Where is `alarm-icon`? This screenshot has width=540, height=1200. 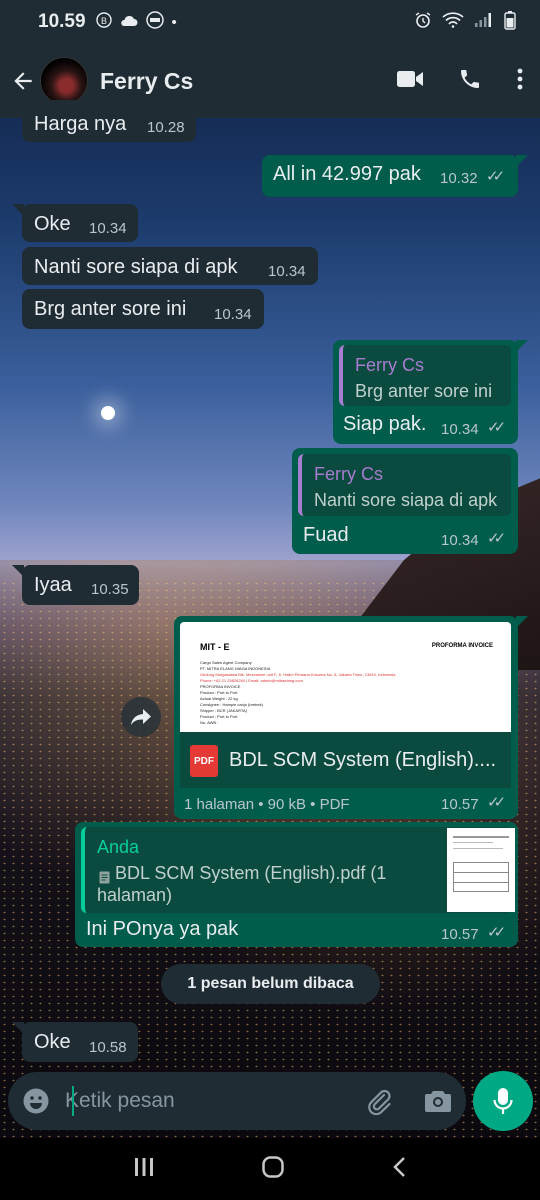
alarm-icon is located at coordinates (423, 22).